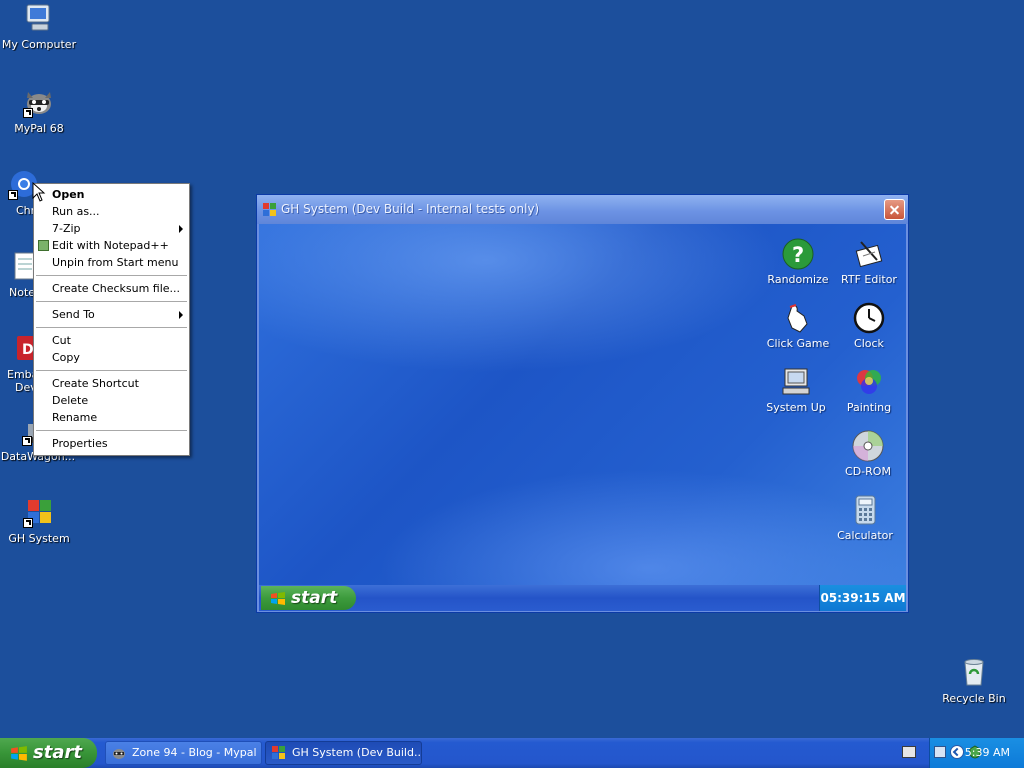 This screenshot has width=1024, height=768. I want to click on desktop-icon-my-computer: My Computer, so click(39, 26).